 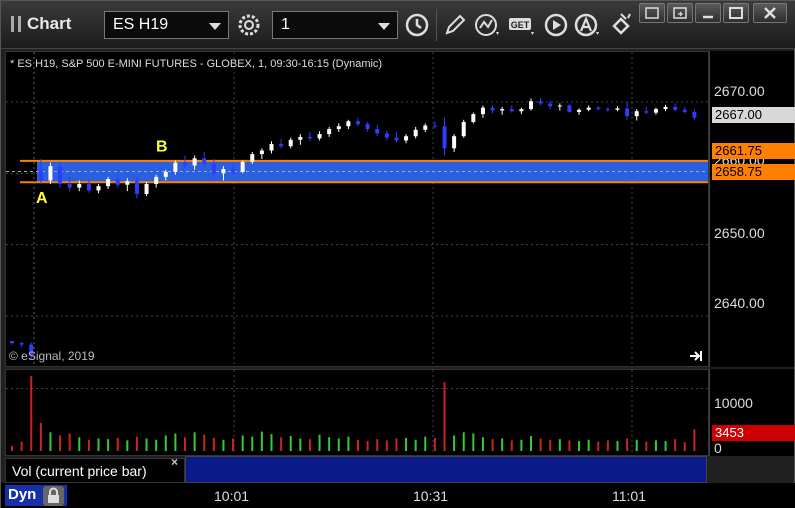 What do you see at coordinates (446, 469) in the screenshot?
I see `volume-study-bar` at bounding box center [446, 469].